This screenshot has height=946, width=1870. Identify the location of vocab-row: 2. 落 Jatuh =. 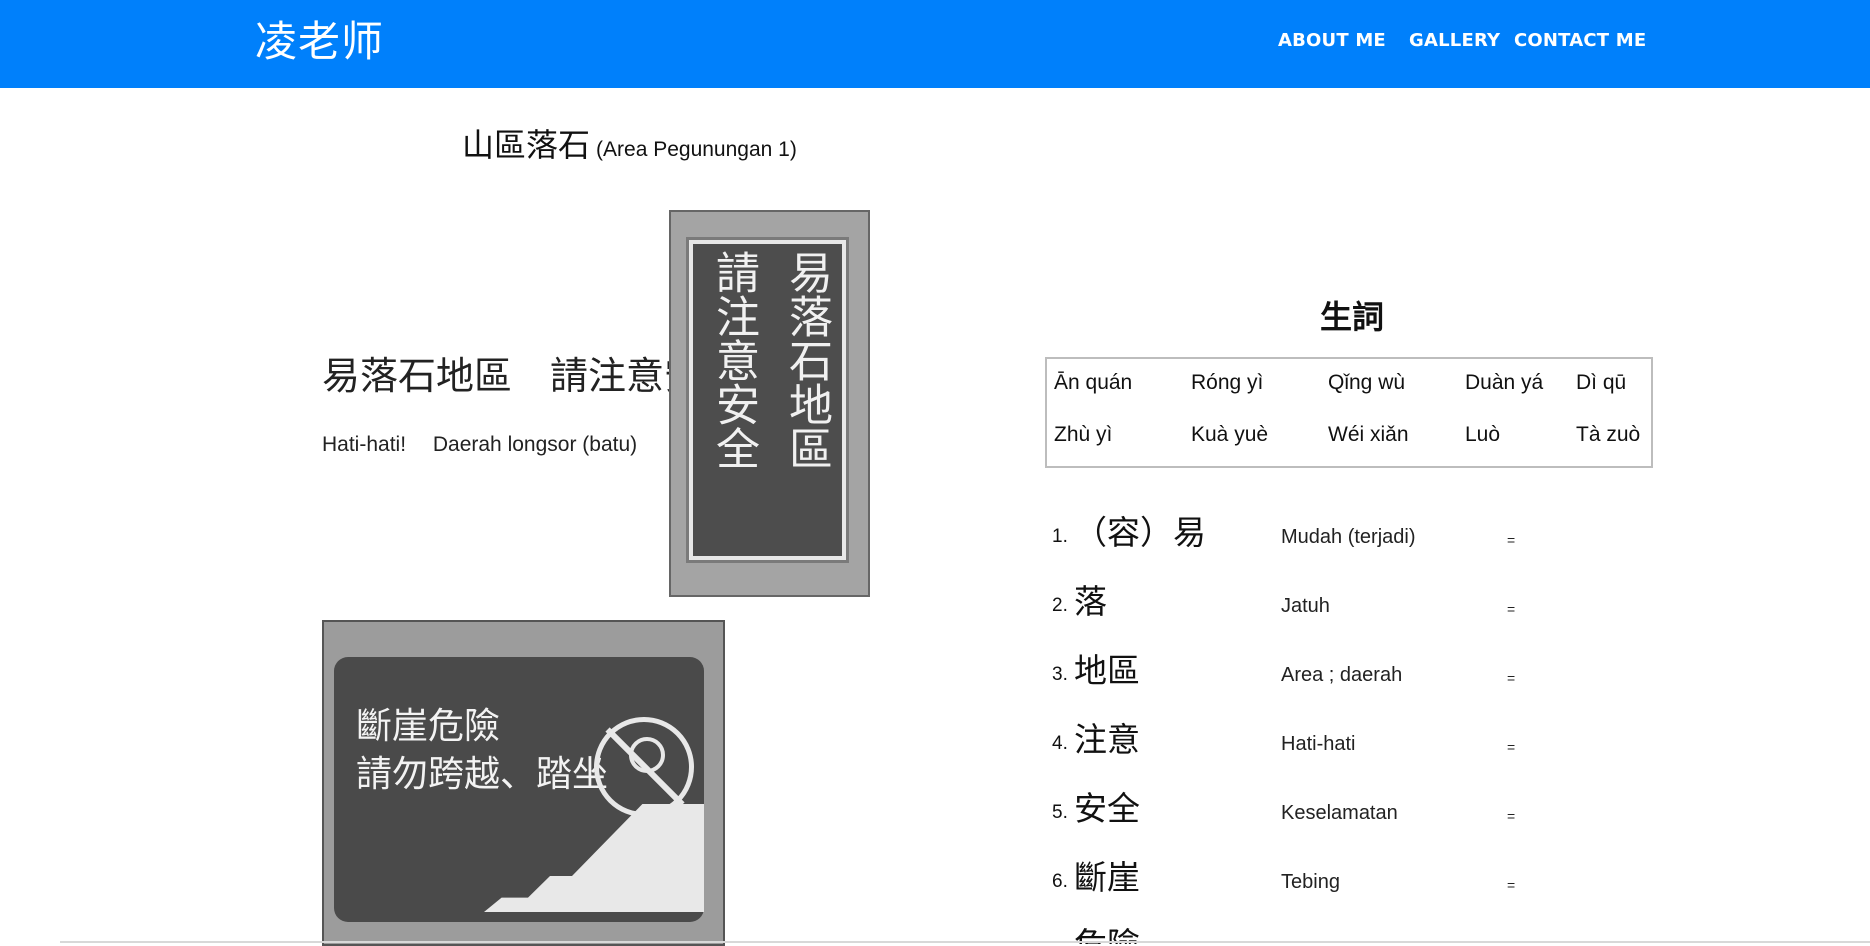
(1322, 598).